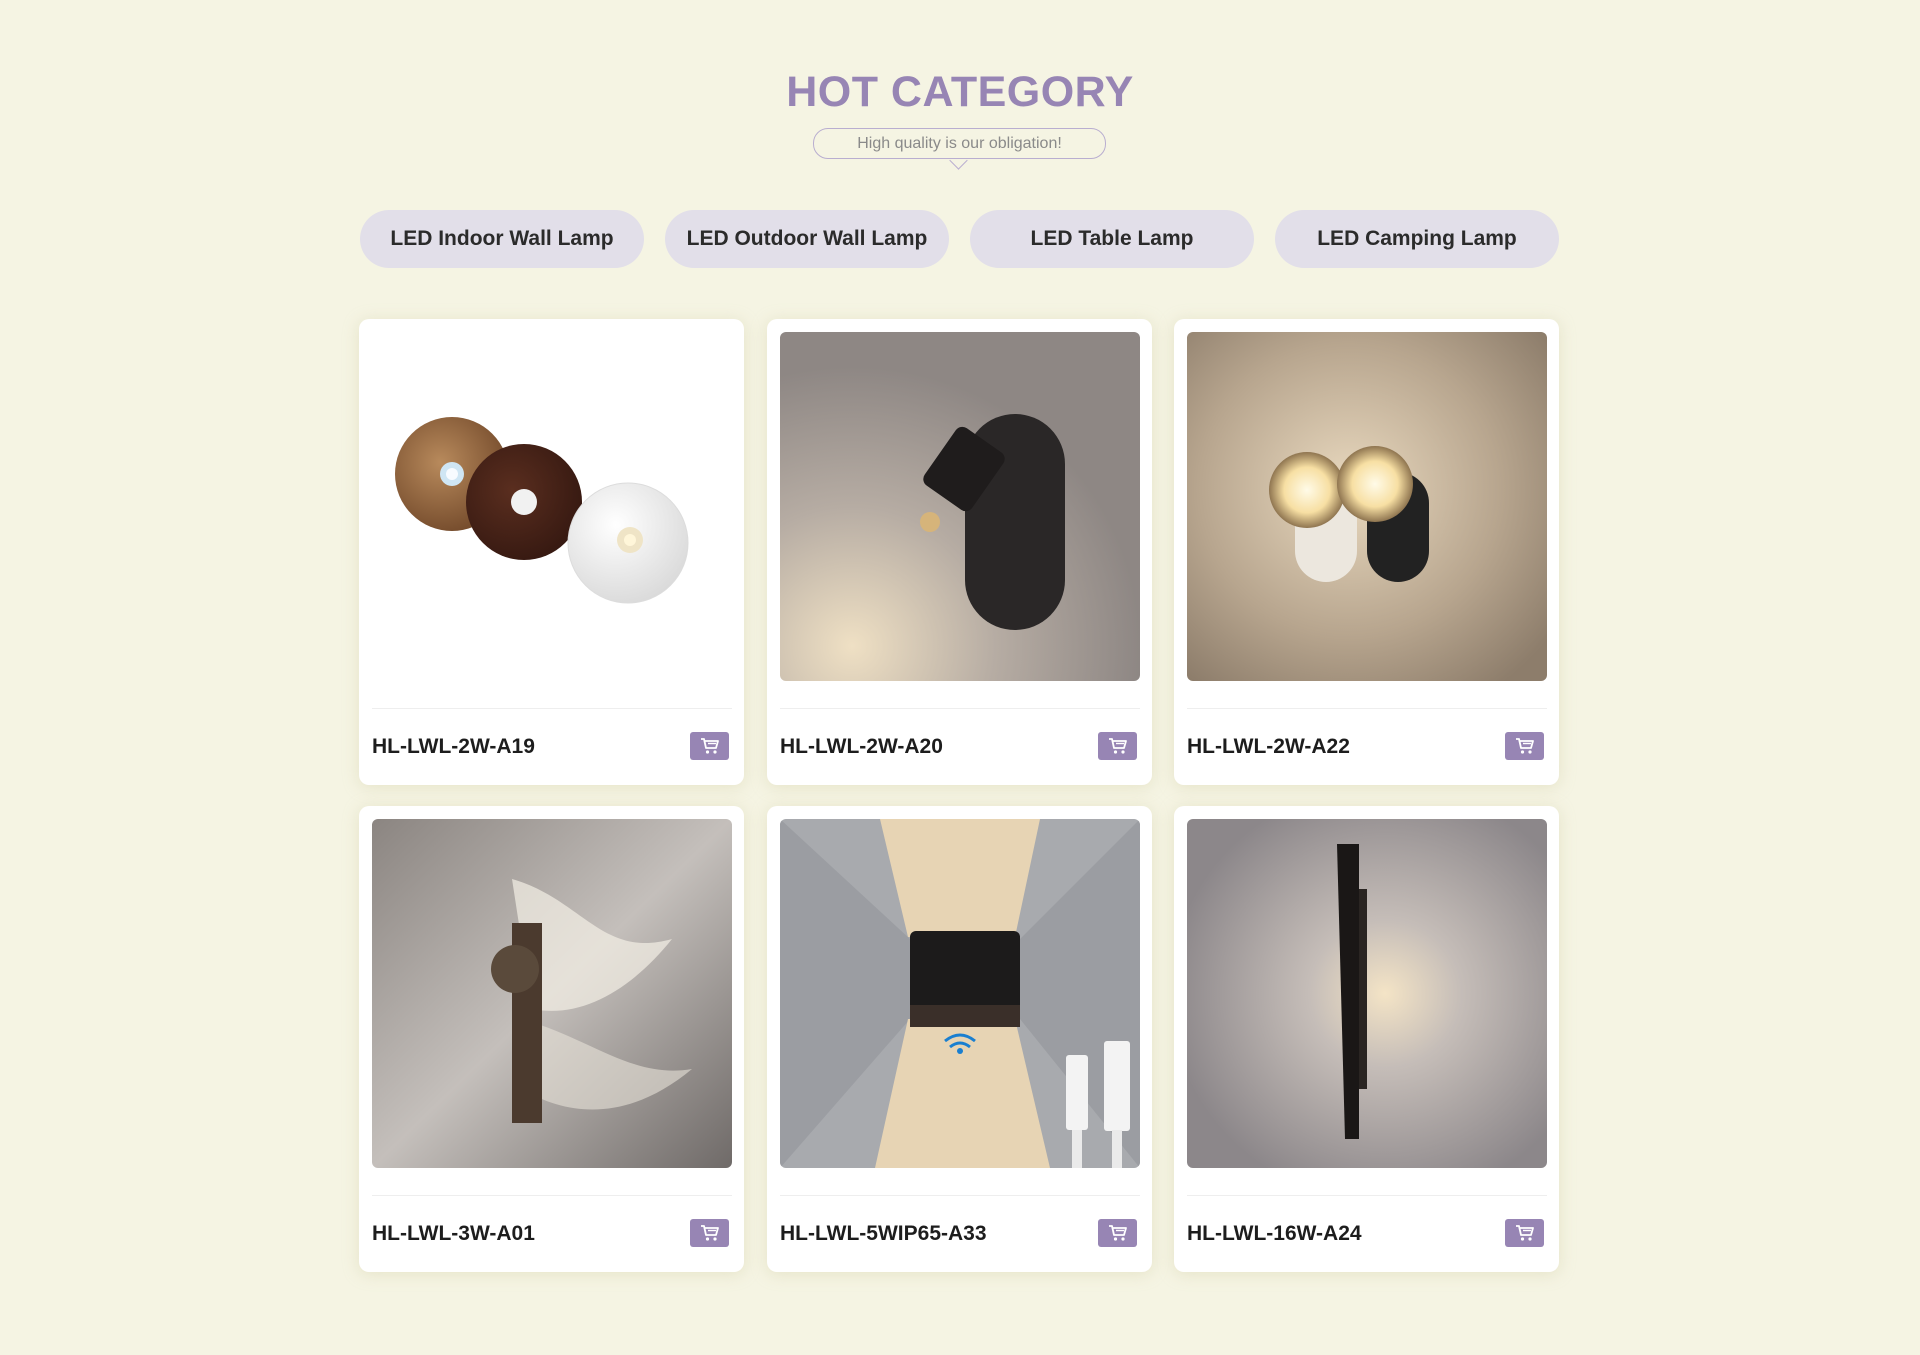 This screenshot has height=1355, width=1920. I want to click on product-name: HL-LWL-16W-A24, so click(1274, 1234).